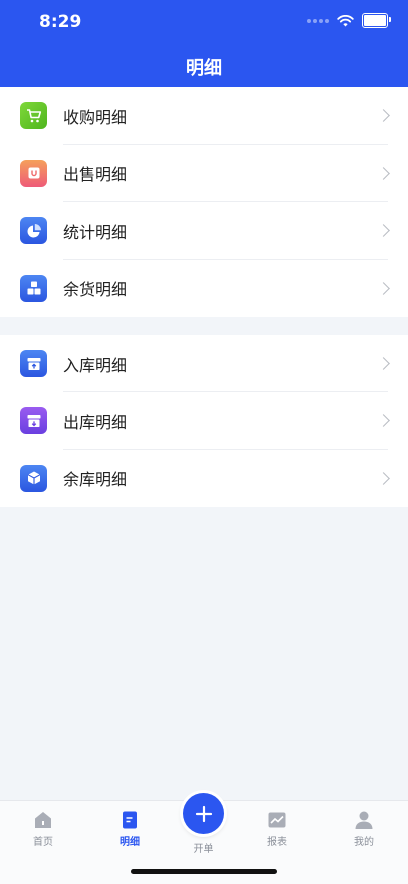  What do you see at coordinates (345, 20) in the screenshot?
I see `wifi-icon` at bounding box center [345, 20].